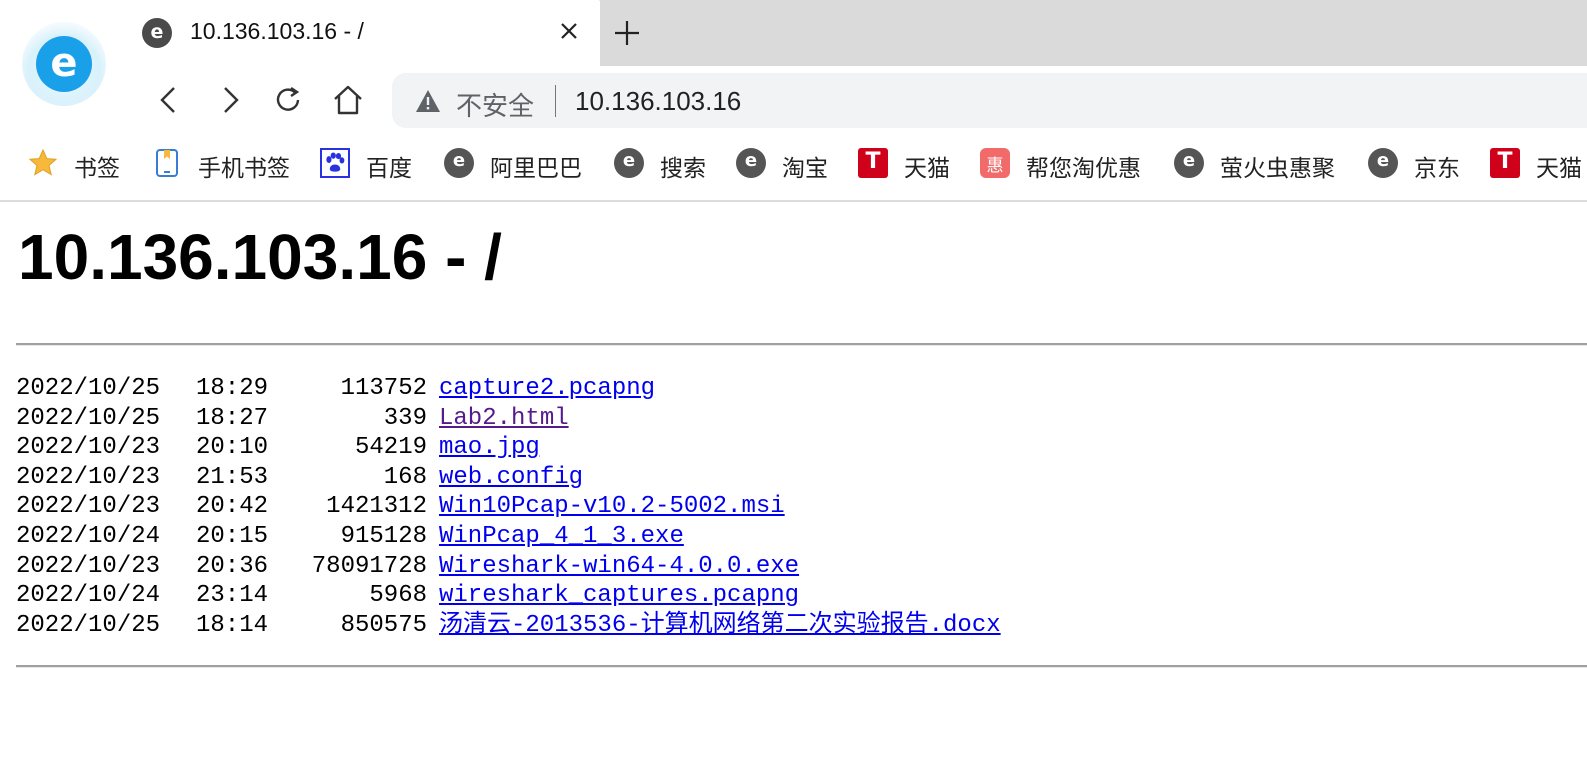 The height and width of the screenshot is (777, 1587). Describe the element at coordinates (504, 419) in the screenshot. I see `file-link: Lab2.html` at that location.